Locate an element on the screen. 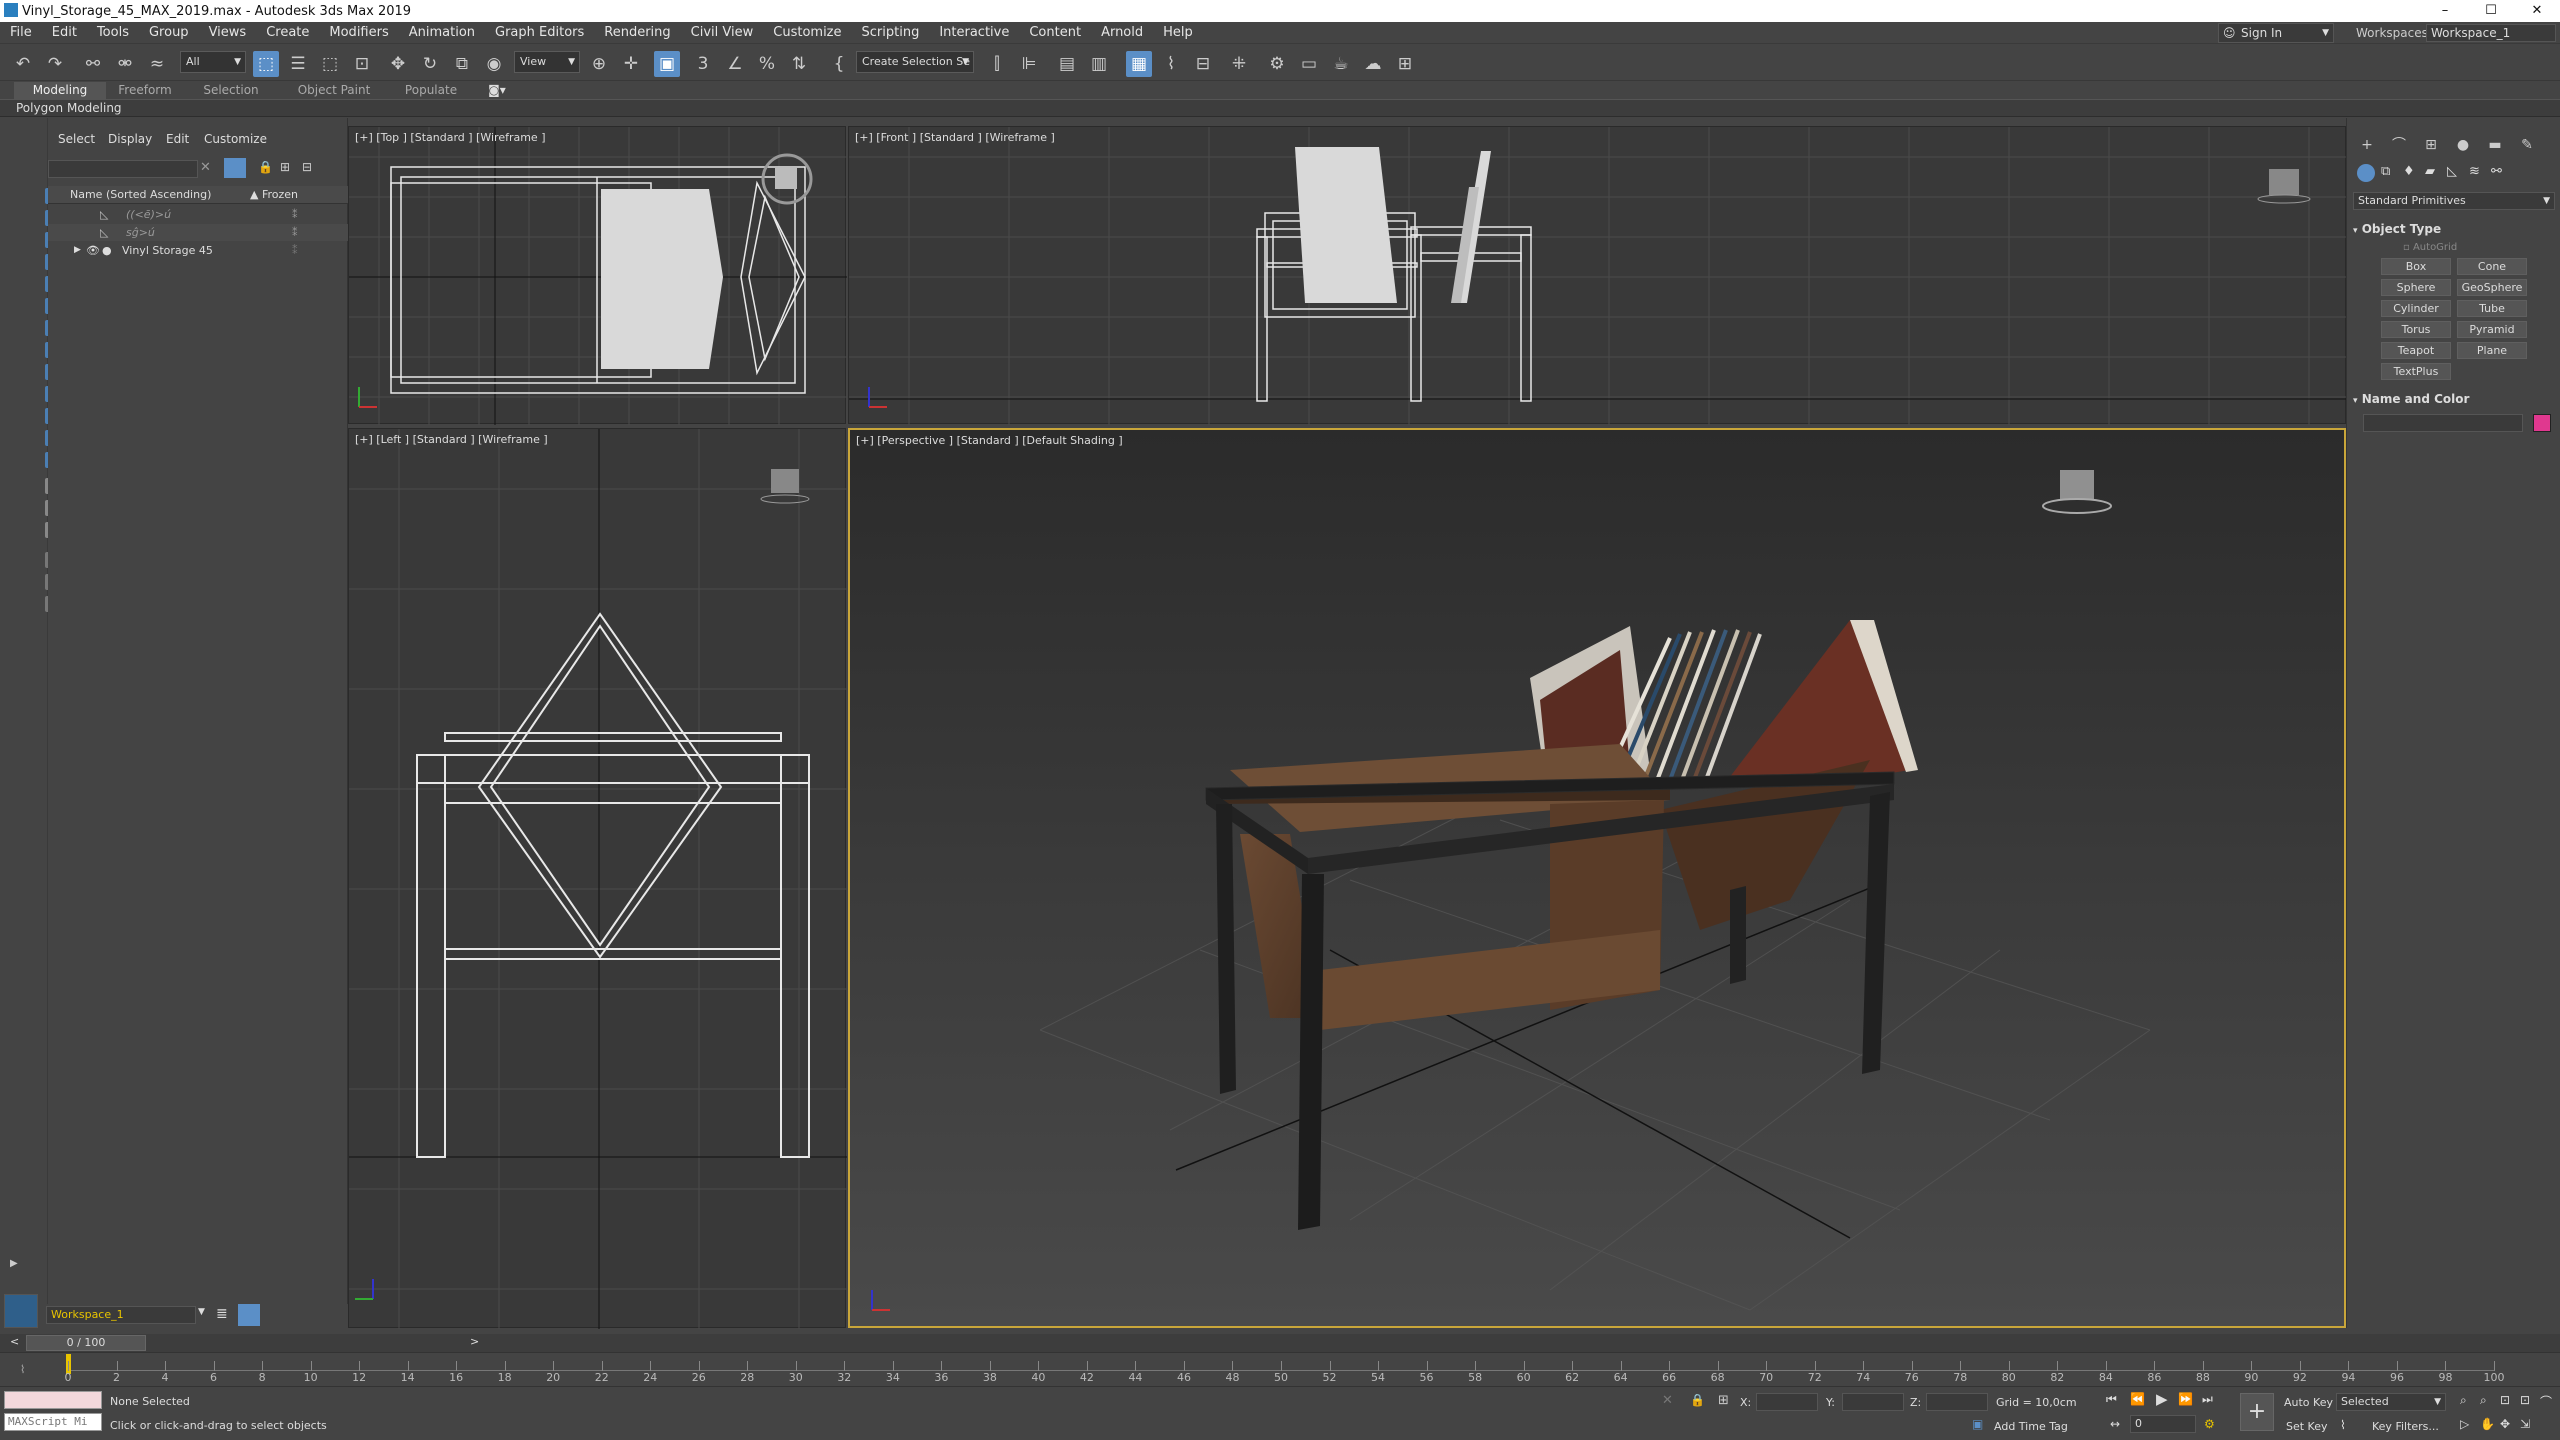  column-name: Name (Sorted Ascending) is located at coordinates (140, 194).